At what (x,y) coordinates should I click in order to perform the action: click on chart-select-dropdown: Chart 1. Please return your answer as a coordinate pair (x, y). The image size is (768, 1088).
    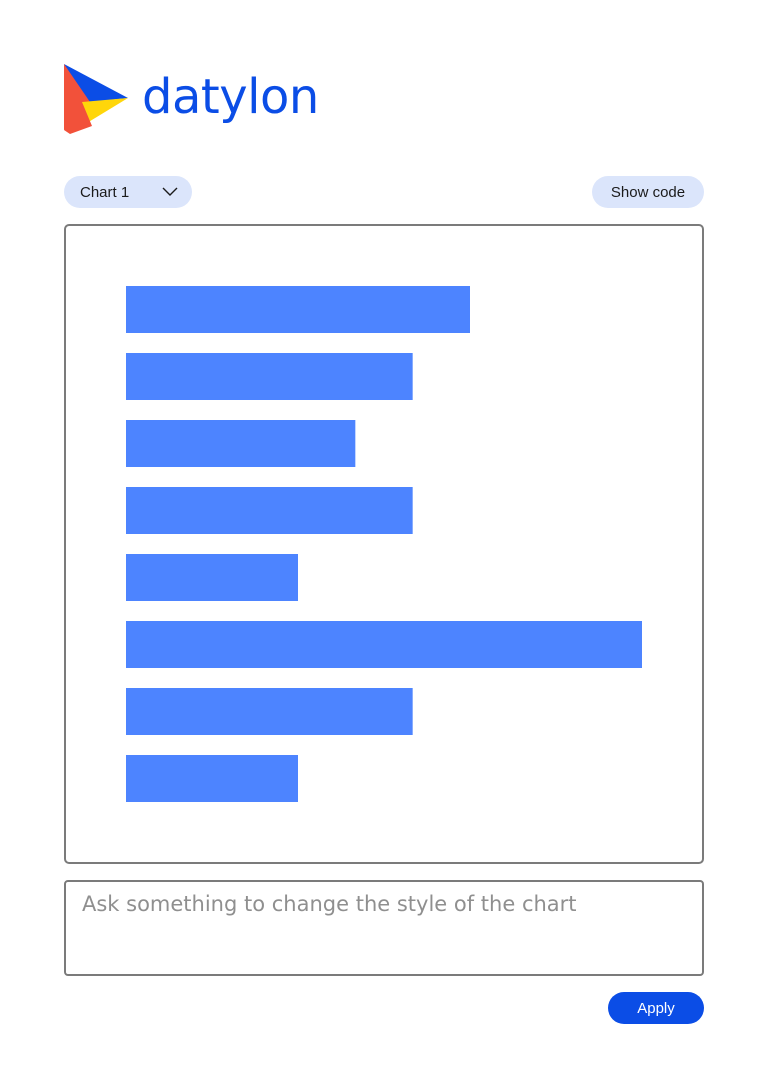
    Looking at the image, I should click on (128, 192).